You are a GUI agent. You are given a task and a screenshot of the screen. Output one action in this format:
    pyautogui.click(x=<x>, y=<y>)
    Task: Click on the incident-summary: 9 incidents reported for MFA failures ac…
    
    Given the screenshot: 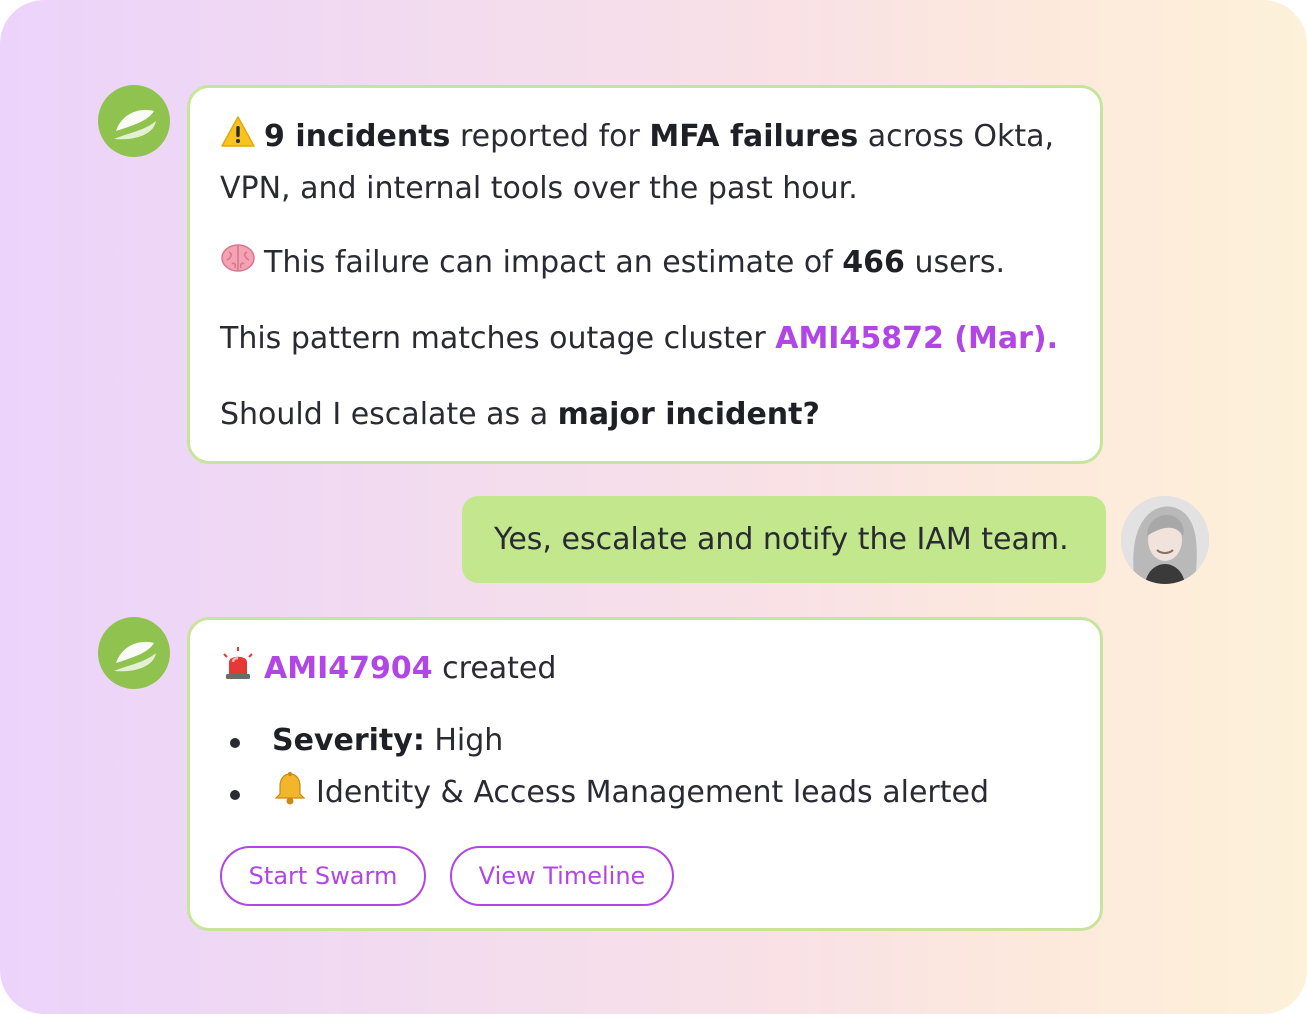 What is the action you would take?
    pyautogui.click(x=637, y=137)
    